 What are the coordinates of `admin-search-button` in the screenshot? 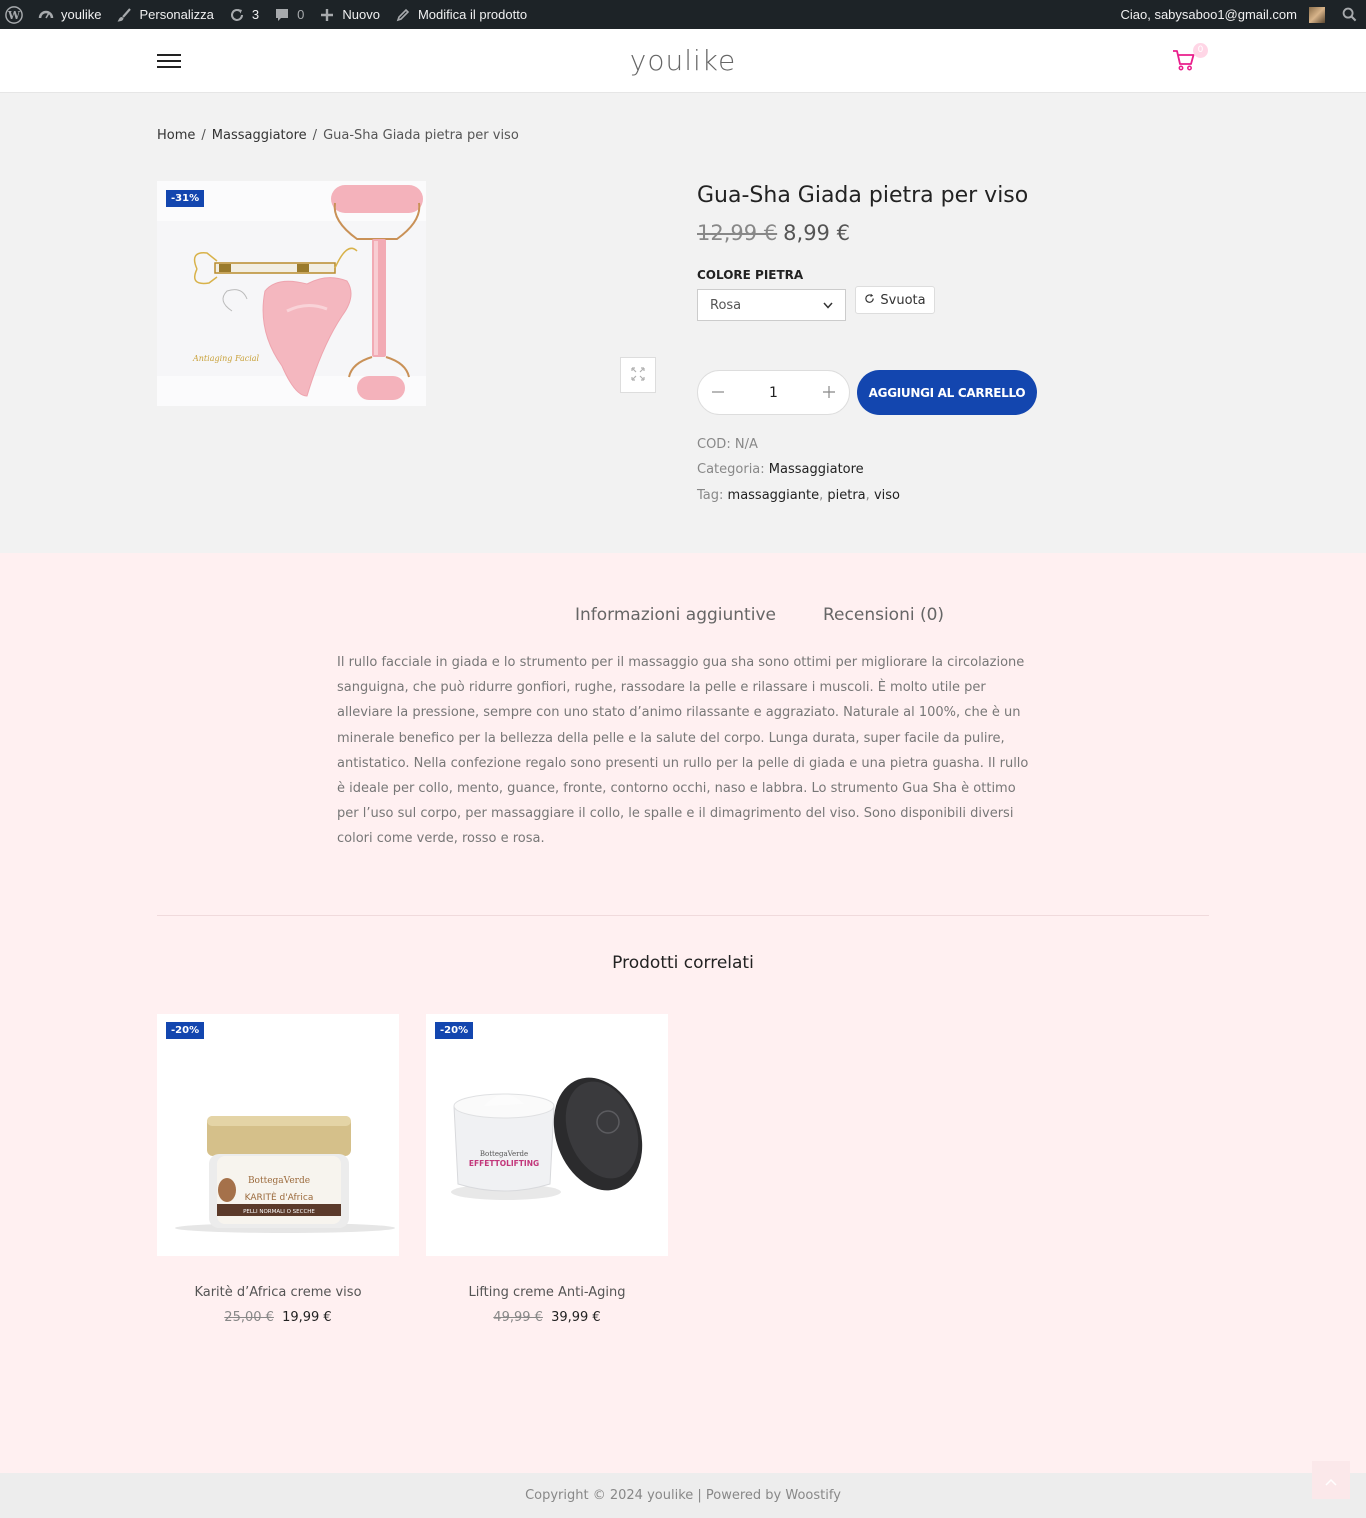 It's located at (1349, 14).